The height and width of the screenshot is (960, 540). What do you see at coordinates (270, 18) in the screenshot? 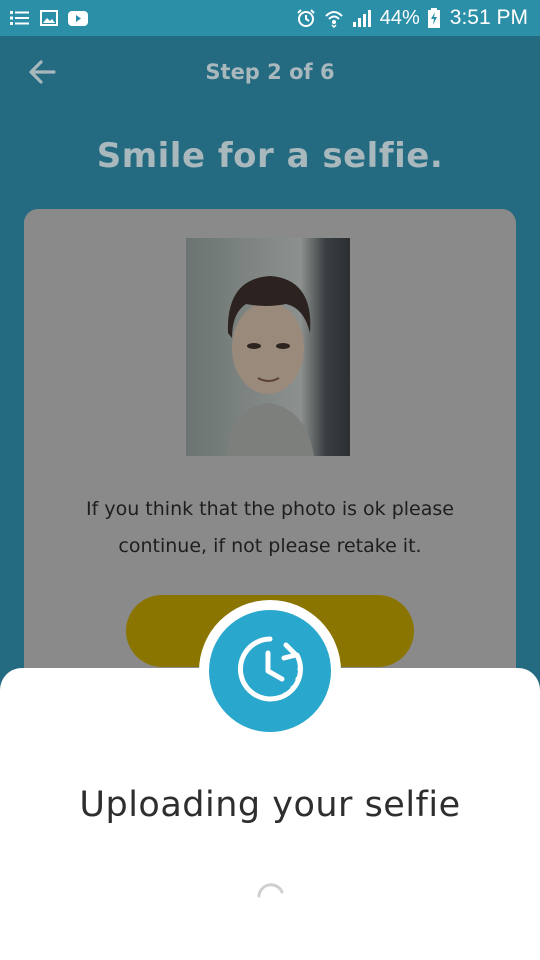
I see `status-bar: 44% 3:51 PM` at bounding box center [270, 18].